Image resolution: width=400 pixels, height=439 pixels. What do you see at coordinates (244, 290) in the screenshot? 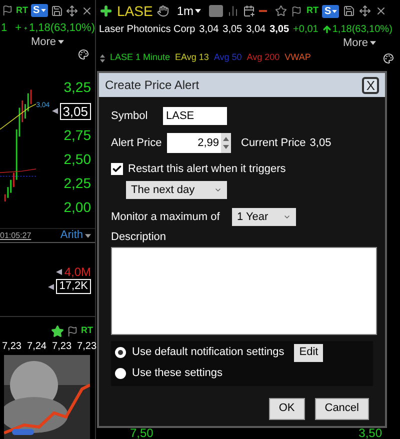
I see `description-field` at bounding box center [244, 290].